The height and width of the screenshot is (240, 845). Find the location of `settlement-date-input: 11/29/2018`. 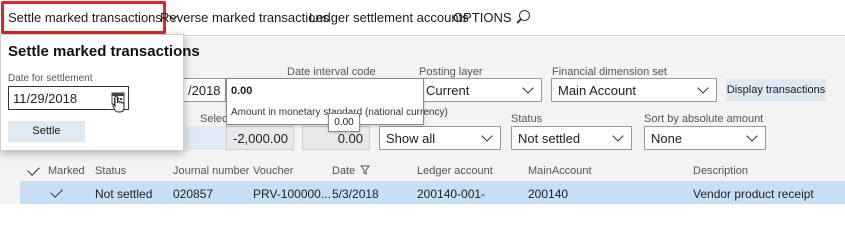

settlement-date-input: 11/29/2018 is located at coordinates (68, 98).